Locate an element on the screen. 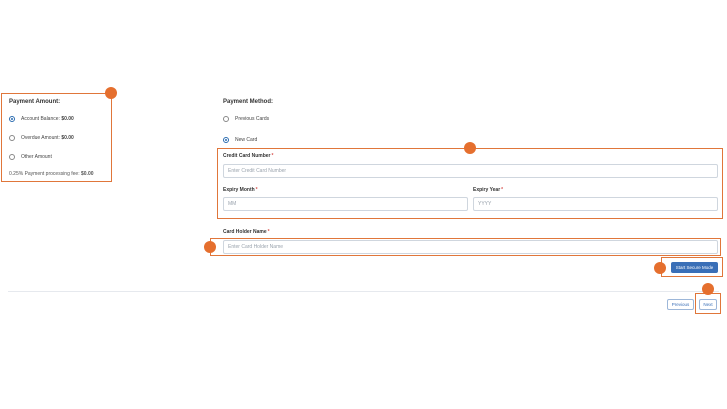 This screenshot has width=727, height=409. option-label: Previous Cards is located at coordinates (252, 119).